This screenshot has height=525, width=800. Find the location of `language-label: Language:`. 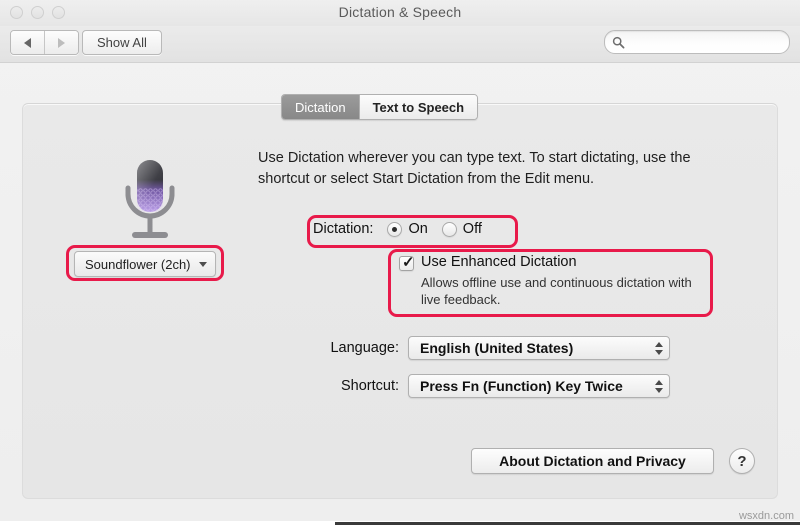

language-label: Language: is located at coordinates (364, 348).